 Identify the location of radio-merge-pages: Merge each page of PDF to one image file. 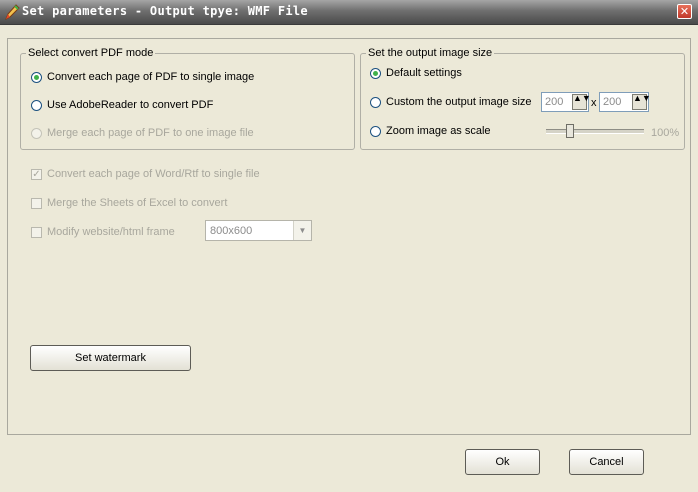
(142, 133).